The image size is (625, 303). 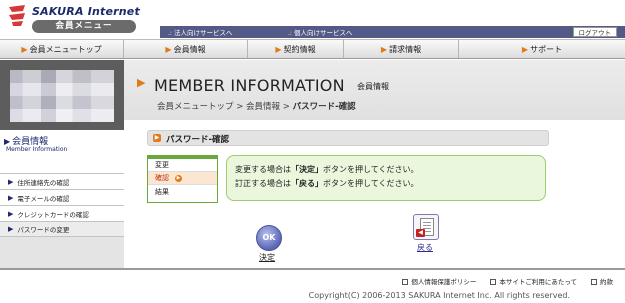 What do you see at coordinates (307, 183) in the screenshot?
I see `message-button-name: 「戻る」` at bounding box center [307, 183].